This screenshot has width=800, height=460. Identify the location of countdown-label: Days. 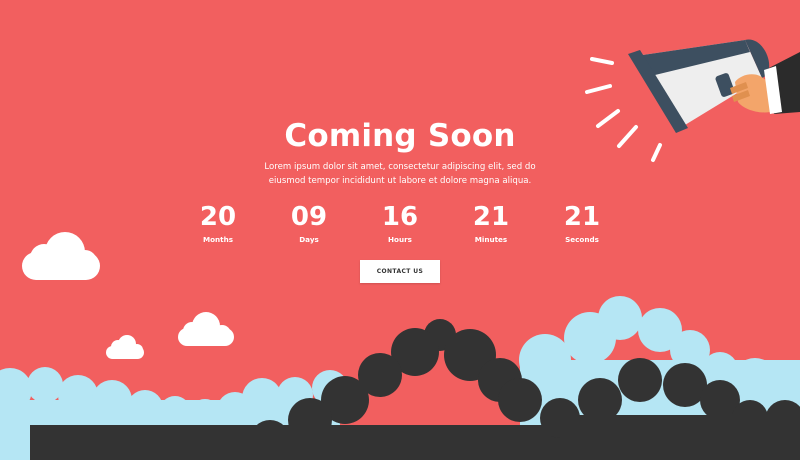
(309, 239).